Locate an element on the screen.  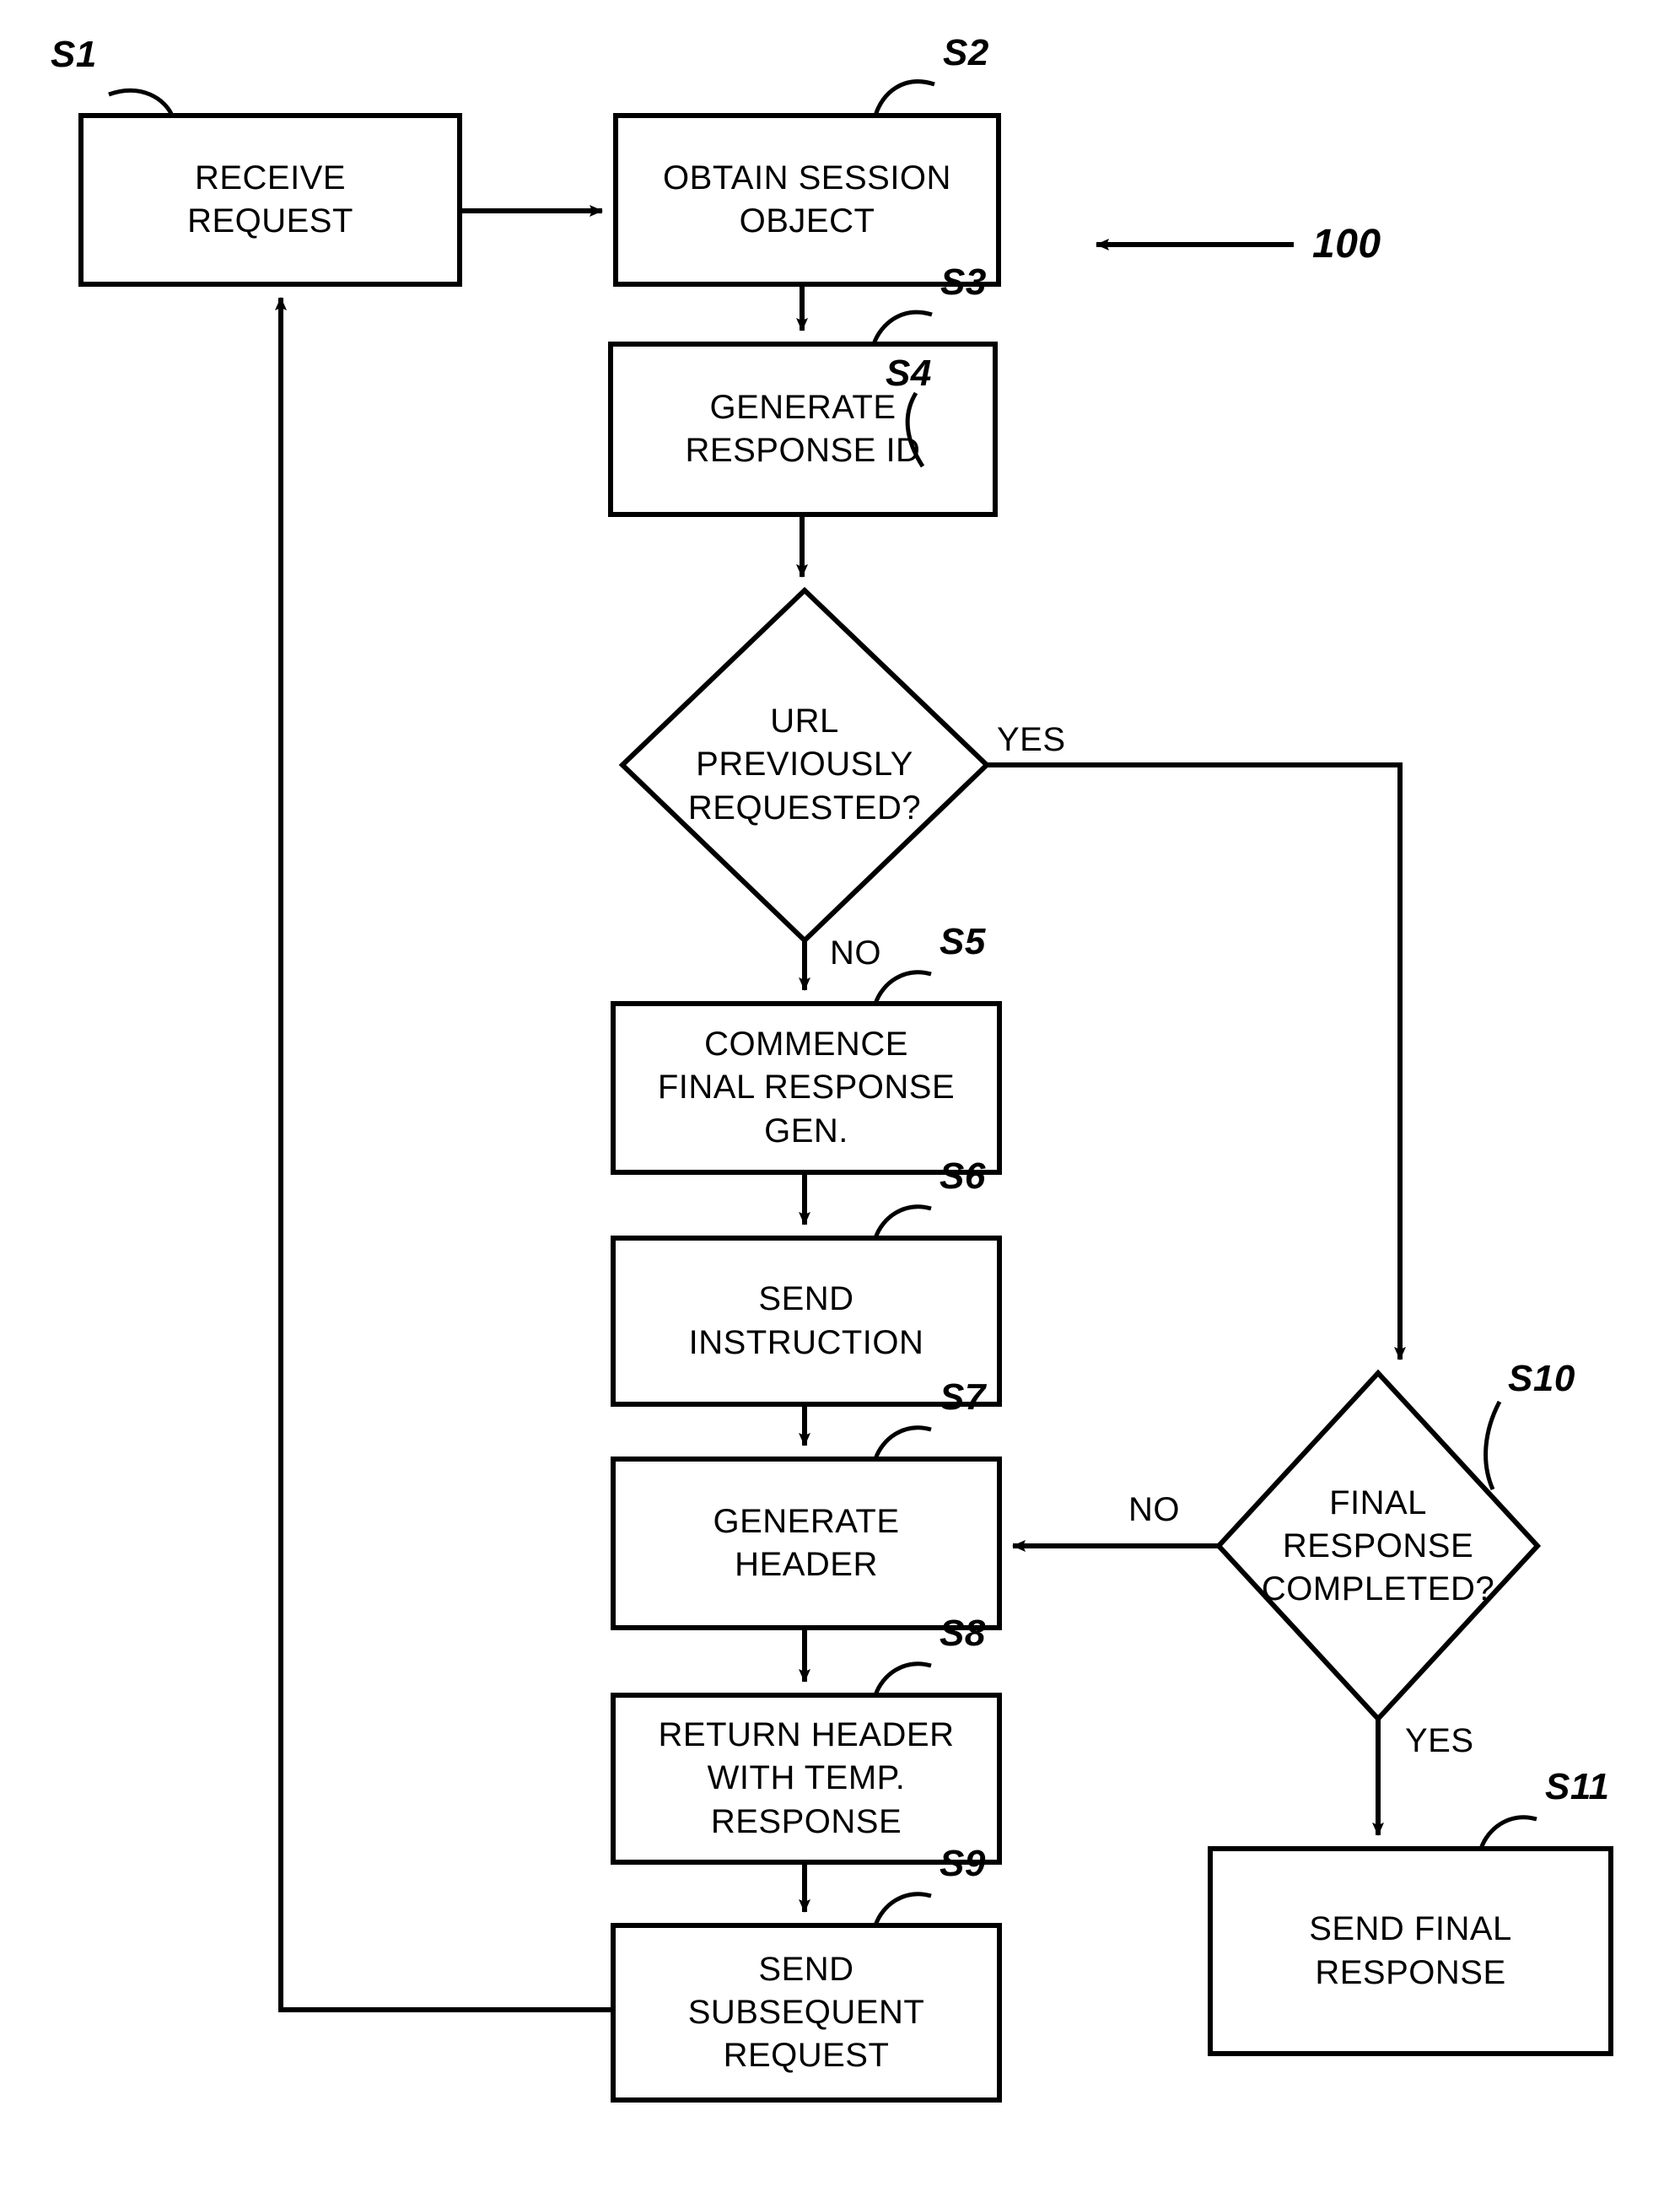
leader-line-s9 is located at coordinates (903, 1909).